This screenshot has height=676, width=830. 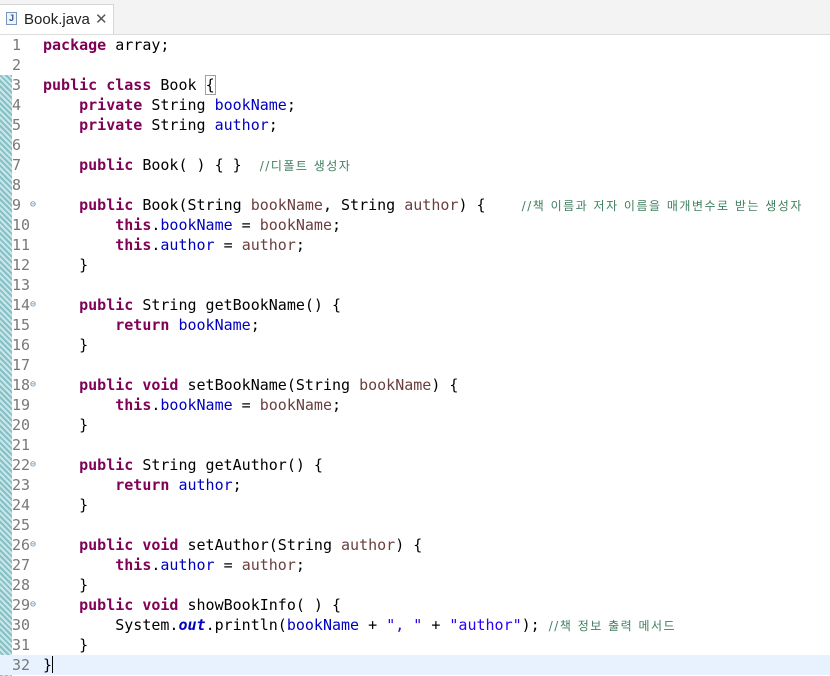 I want to click on code-line: 5 private String author;, so click(x=415, y=125).